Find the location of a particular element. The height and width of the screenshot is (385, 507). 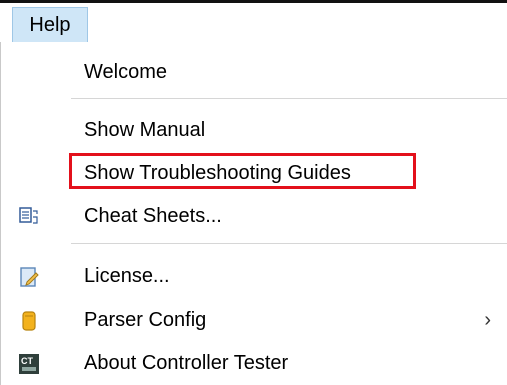

menu-item-welcome: Welcome is located at coordinates (254, 72).